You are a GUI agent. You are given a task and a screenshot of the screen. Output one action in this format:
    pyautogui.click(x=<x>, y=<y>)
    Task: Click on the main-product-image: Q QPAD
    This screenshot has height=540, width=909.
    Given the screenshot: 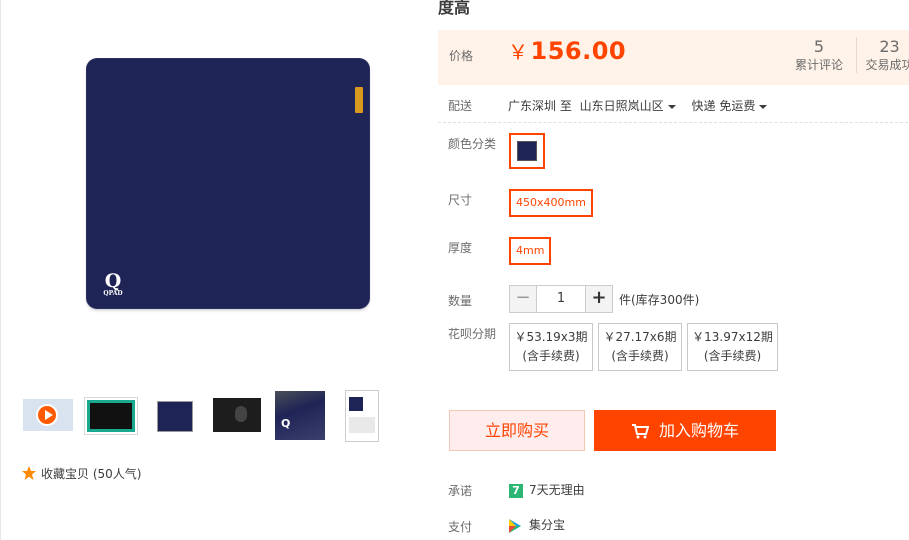 What is the action you would take?
    pyautogui.click(x=228, y=183)
    